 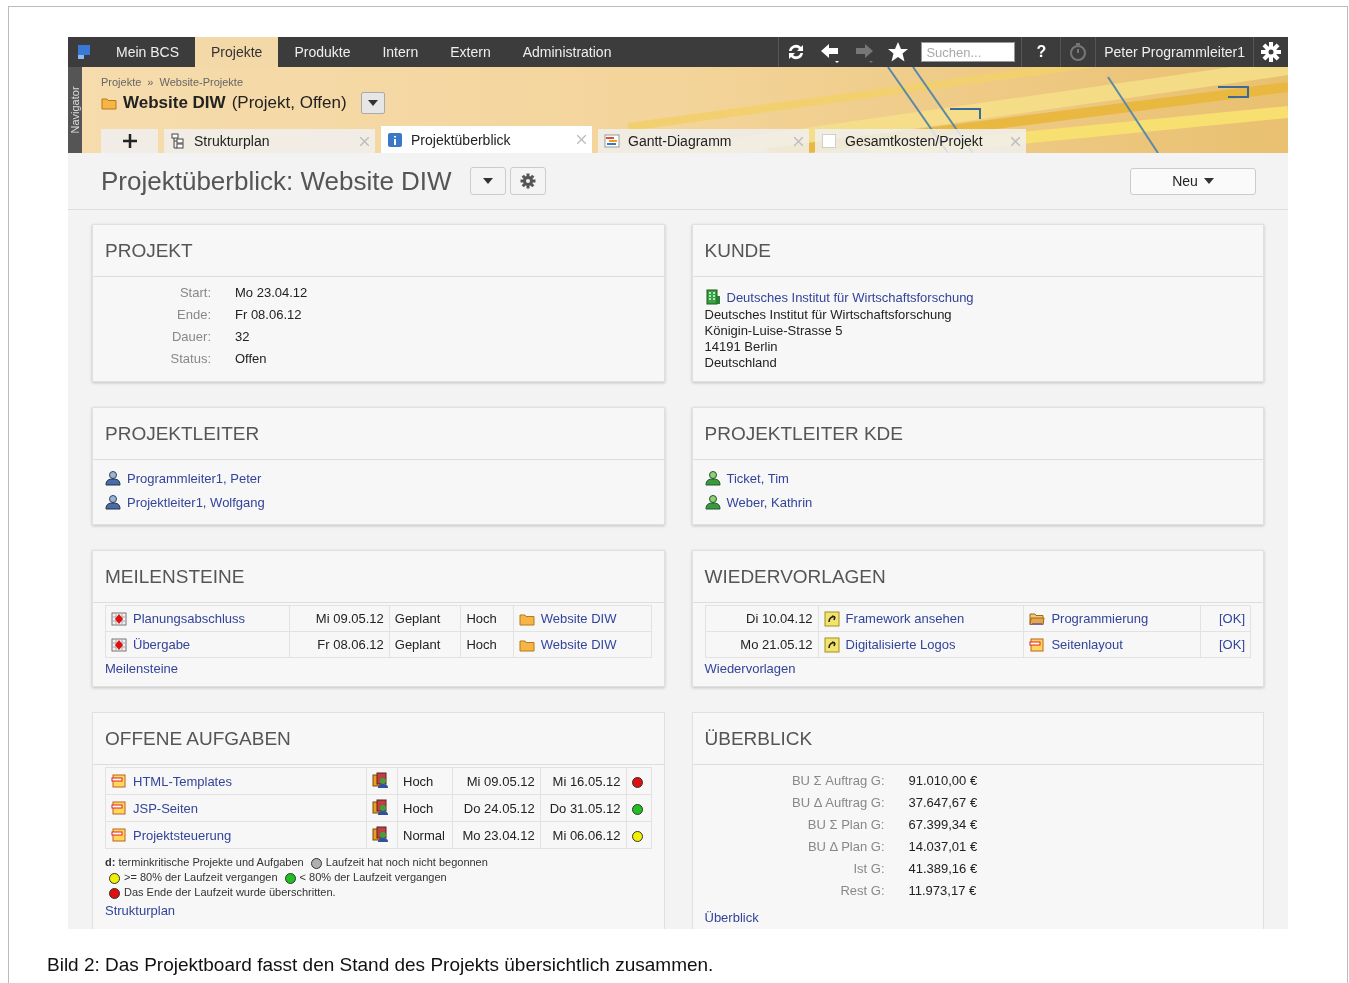 I want to click on milestone-link: Übergabe, so click(x=162, y=644).